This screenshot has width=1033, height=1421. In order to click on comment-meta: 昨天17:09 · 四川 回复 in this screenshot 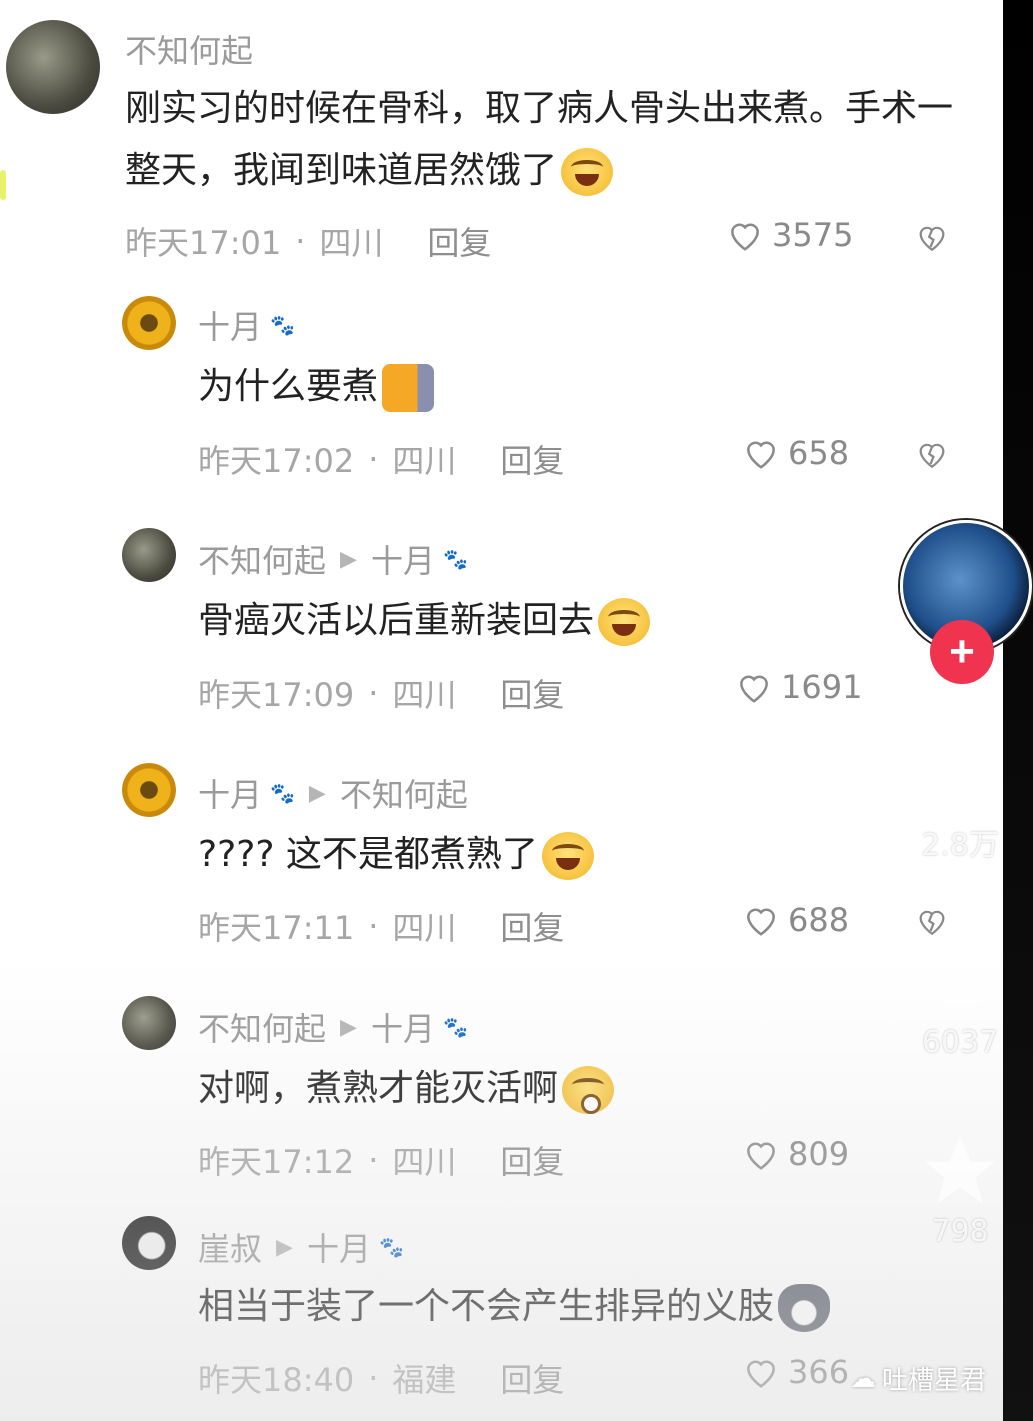, I will do `click(381, 693)`.